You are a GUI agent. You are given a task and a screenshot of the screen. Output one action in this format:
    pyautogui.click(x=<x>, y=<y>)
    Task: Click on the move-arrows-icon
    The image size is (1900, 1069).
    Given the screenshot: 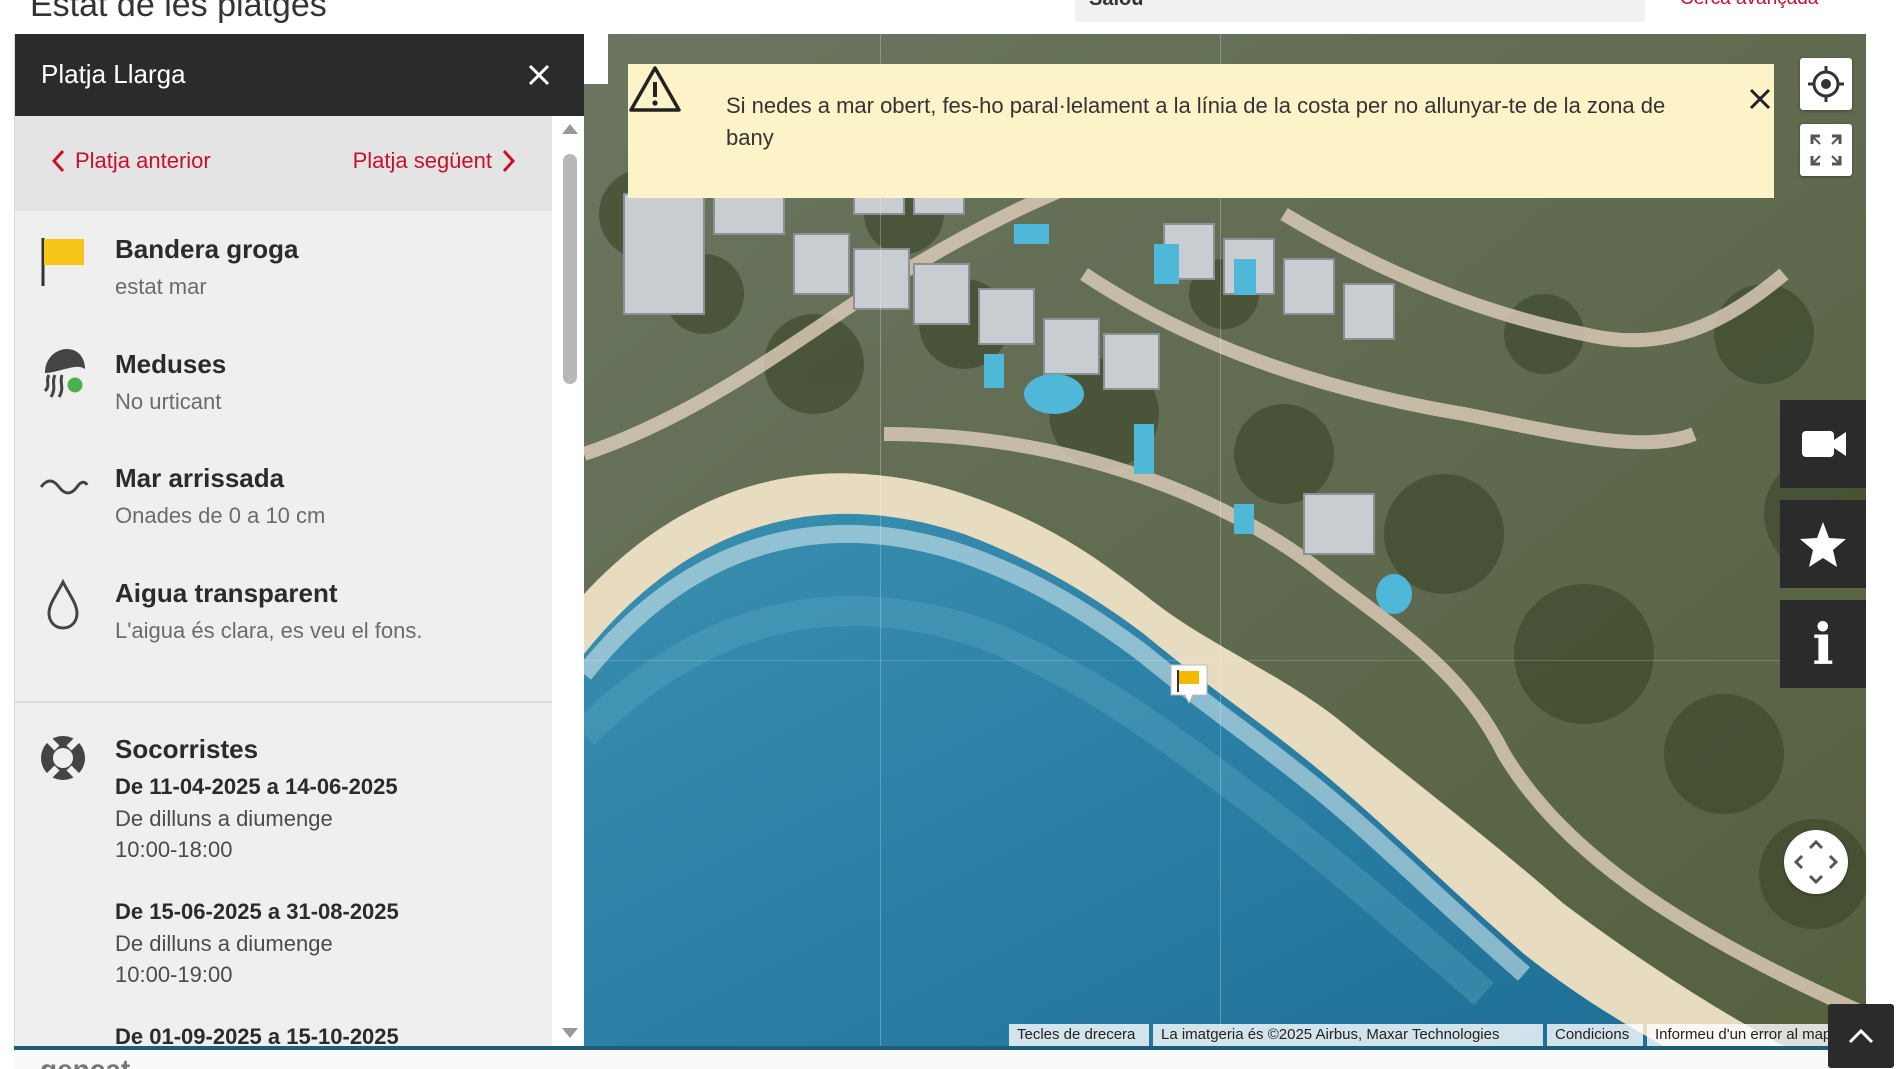 What is the action you would take?
    pyautogui.click(x=1816, y=862)
    